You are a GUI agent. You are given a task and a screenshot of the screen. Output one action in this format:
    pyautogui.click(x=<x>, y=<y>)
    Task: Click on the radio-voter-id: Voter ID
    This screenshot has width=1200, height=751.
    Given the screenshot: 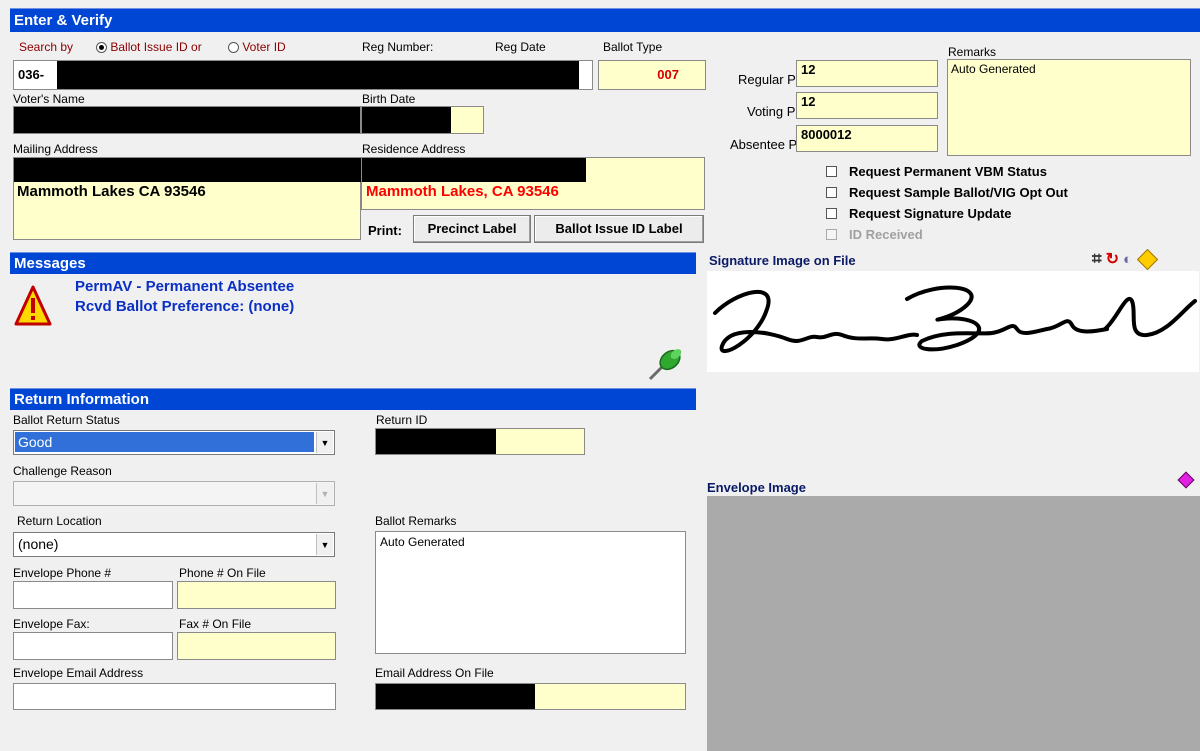 What is the action you would take?
    pyautogui.click(x=257, y=47)
    